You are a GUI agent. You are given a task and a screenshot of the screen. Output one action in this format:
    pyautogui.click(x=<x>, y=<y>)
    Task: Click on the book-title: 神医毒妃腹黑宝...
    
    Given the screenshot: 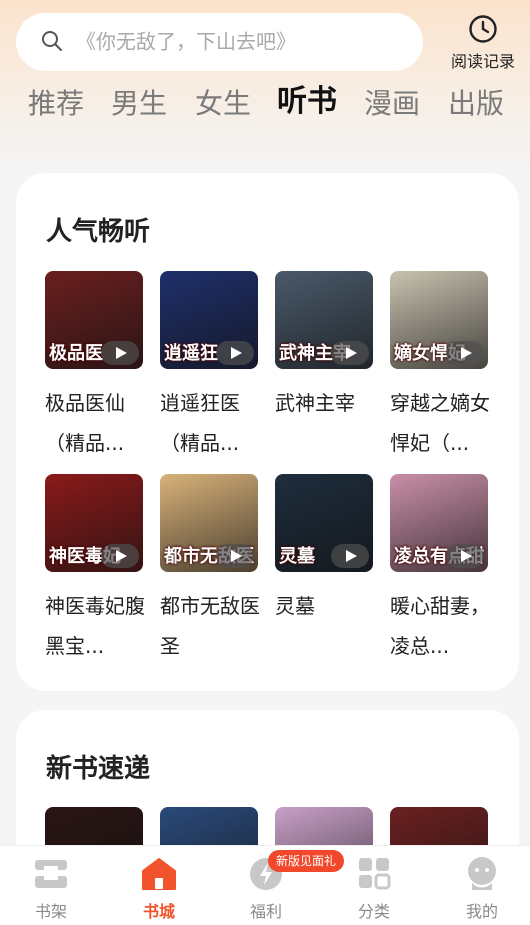 What is the action you would take?
    pyautogui.click(x=101, y=626)
    